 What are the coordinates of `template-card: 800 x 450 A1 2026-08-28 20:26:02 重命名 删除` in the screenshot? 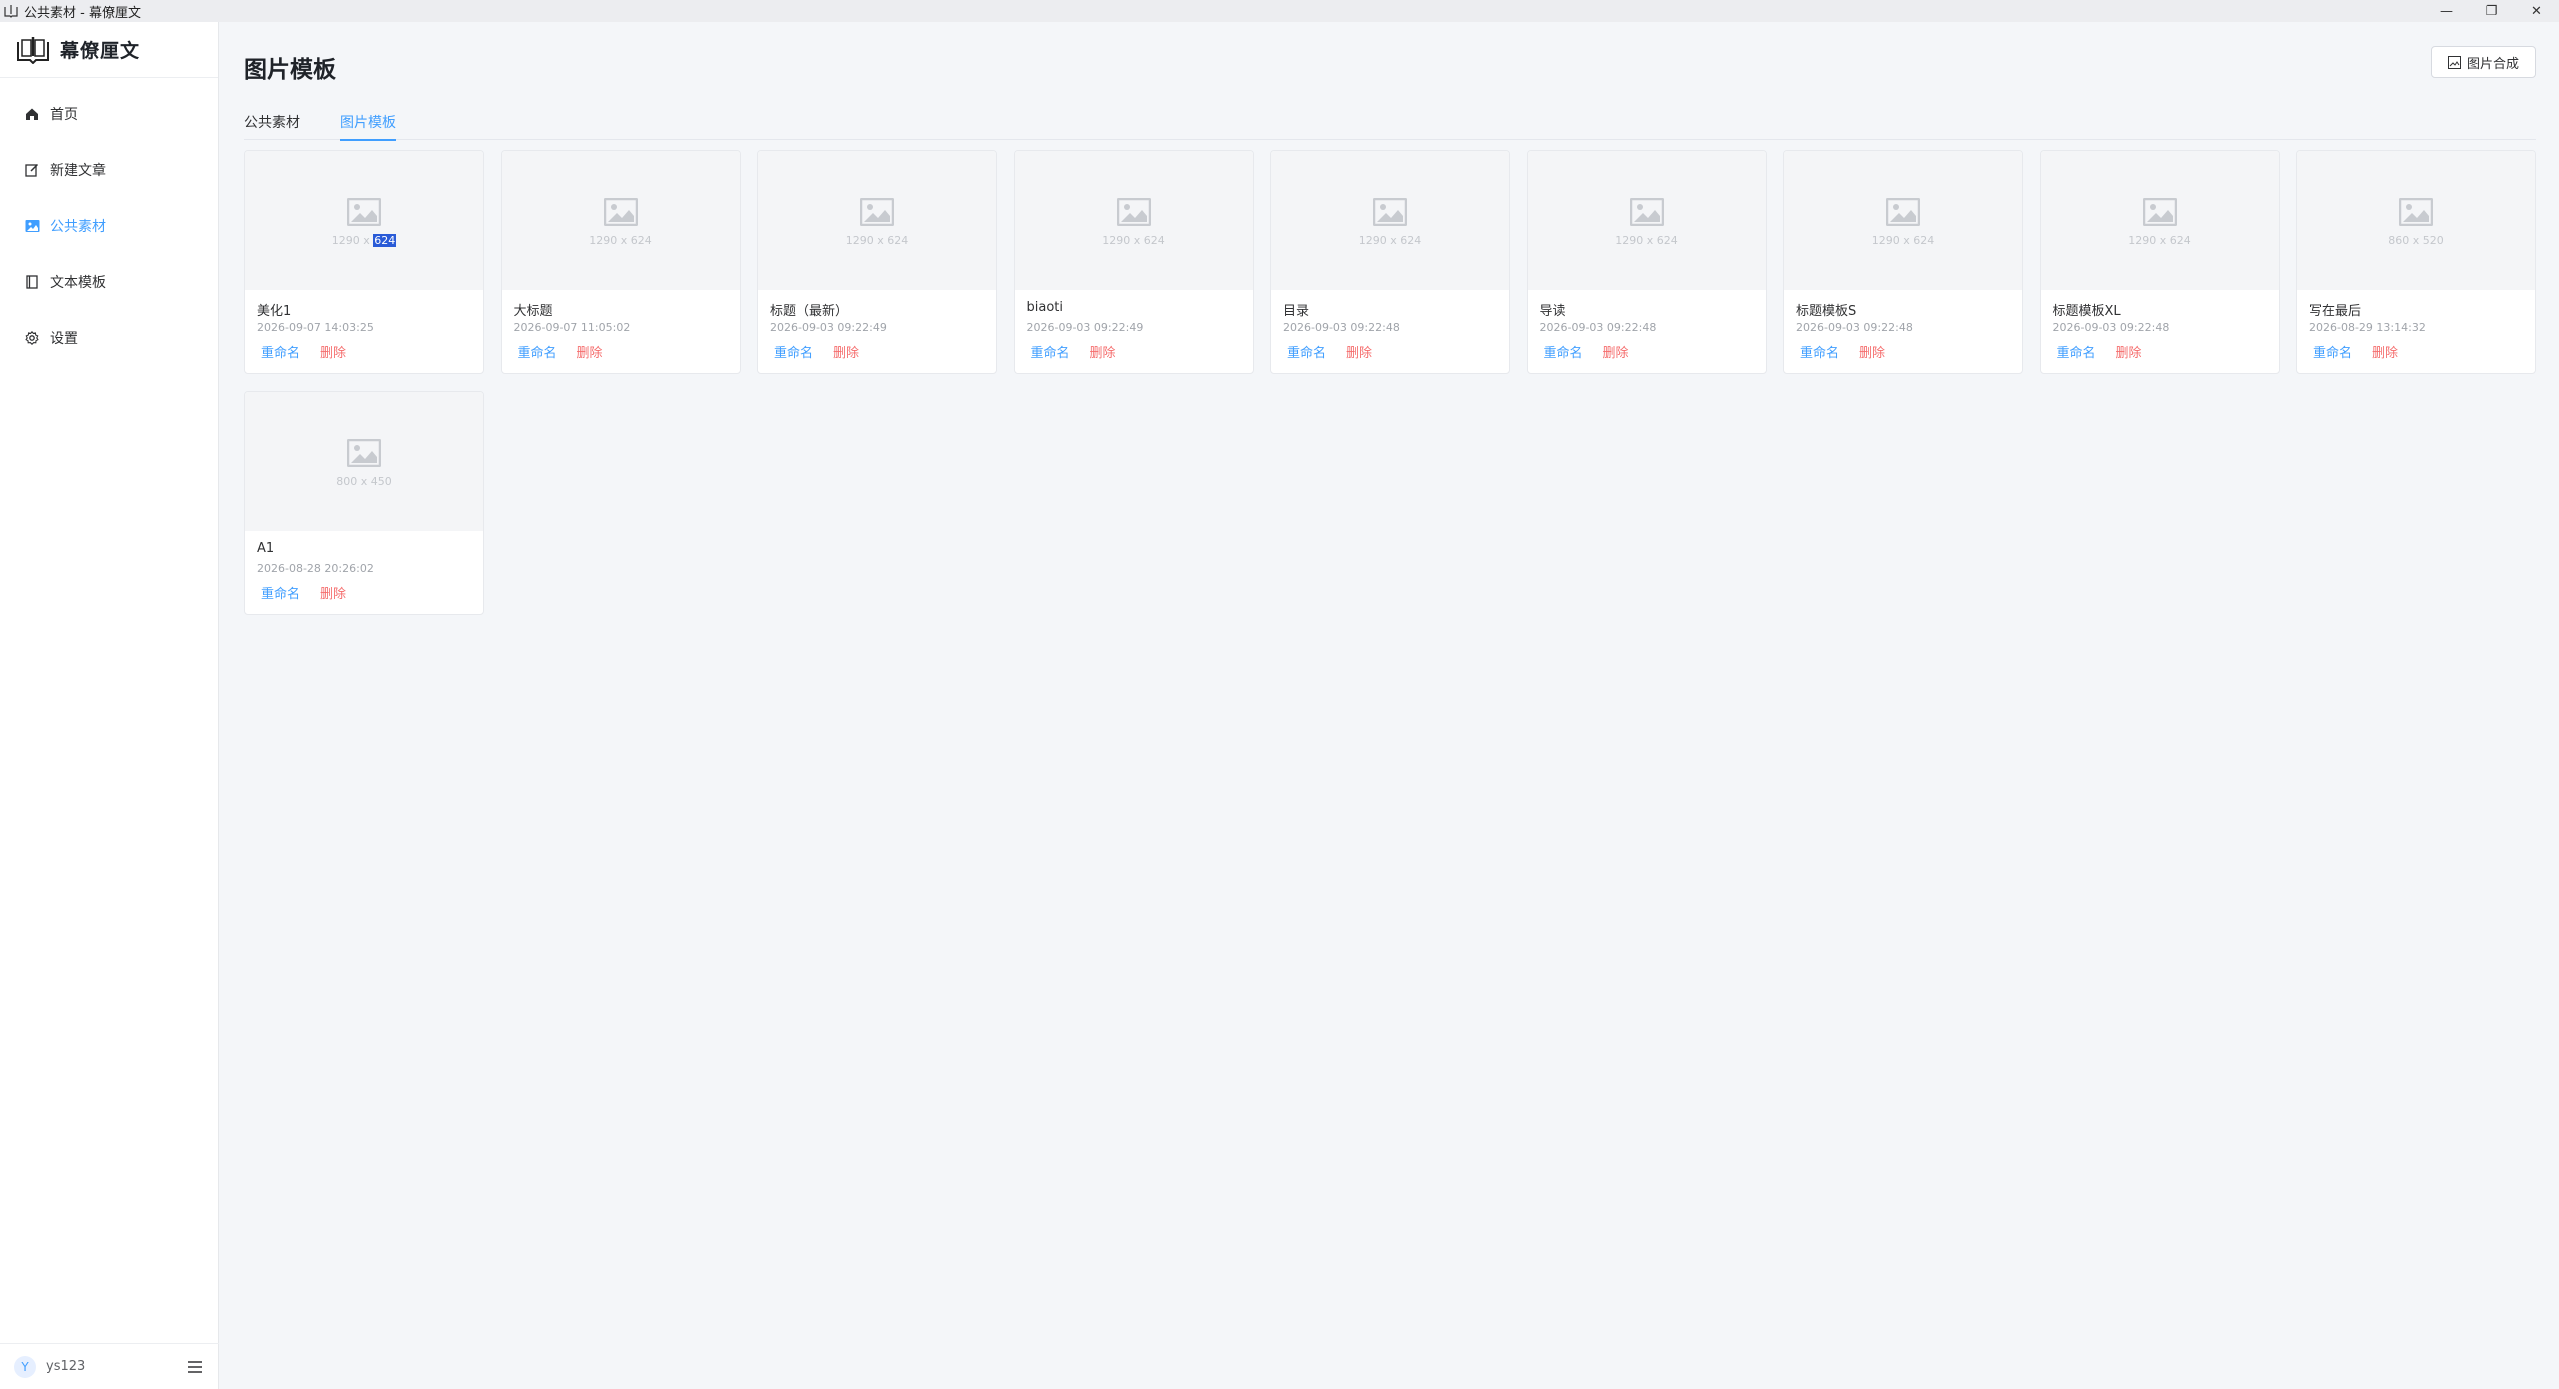 It's located at (364, 503).